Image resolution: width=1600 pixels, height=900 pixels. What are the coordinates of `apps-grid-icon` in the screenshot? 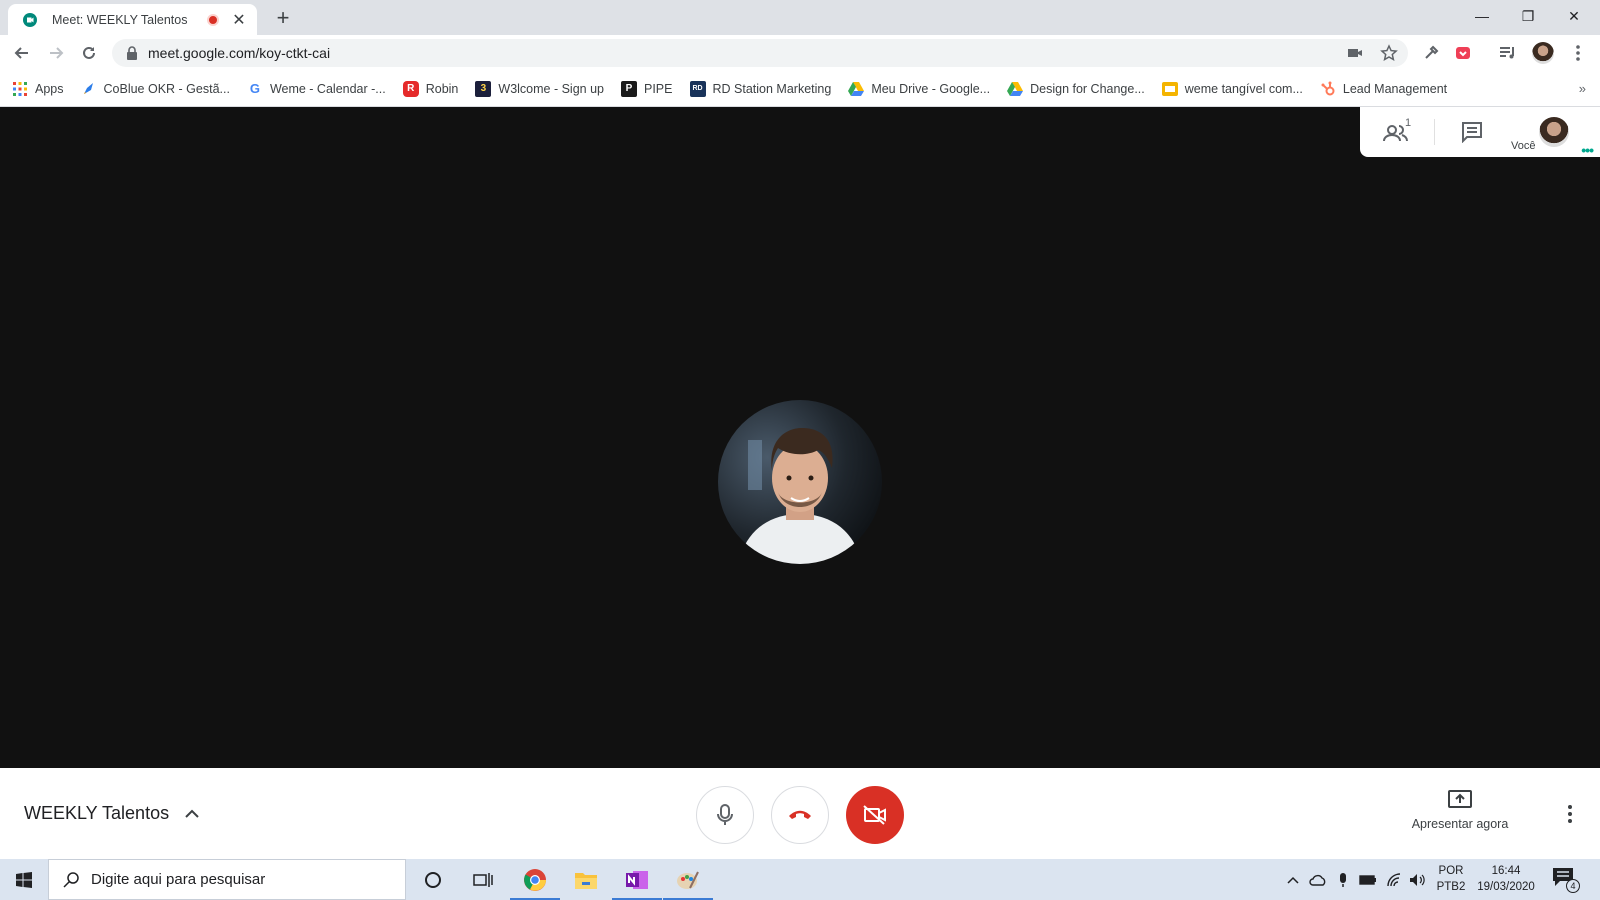 It's located at (20, 89).